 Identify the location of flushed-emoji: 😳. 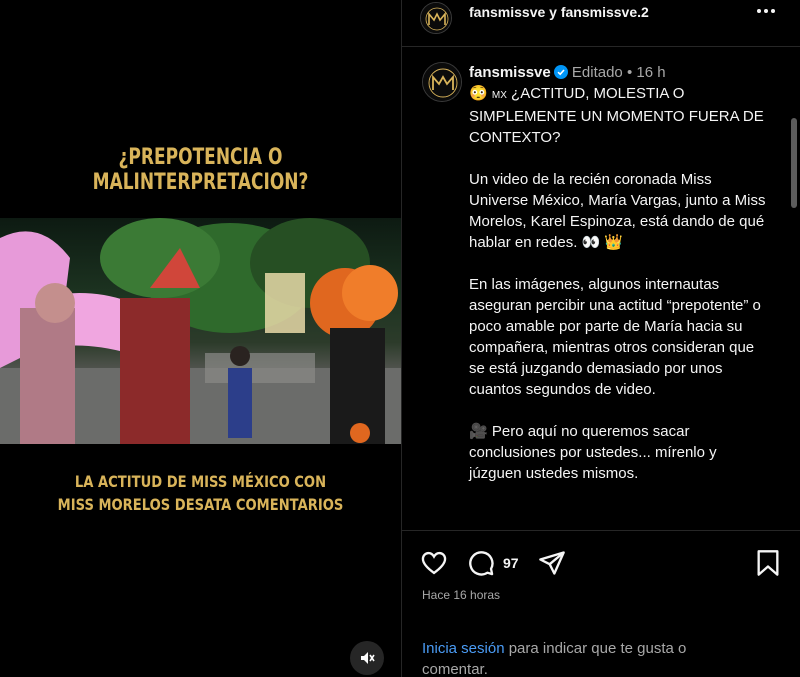
(478, 93).